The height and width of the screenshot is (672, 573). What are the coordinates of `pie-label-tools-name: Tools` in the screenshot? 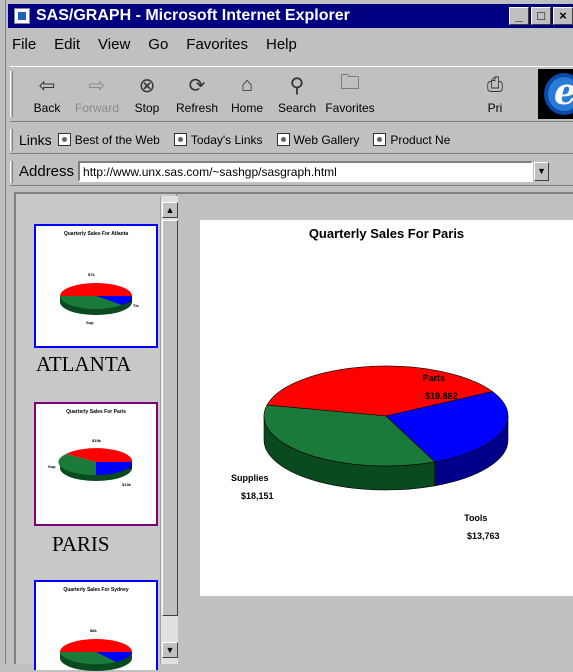 It's located at (476, 518).